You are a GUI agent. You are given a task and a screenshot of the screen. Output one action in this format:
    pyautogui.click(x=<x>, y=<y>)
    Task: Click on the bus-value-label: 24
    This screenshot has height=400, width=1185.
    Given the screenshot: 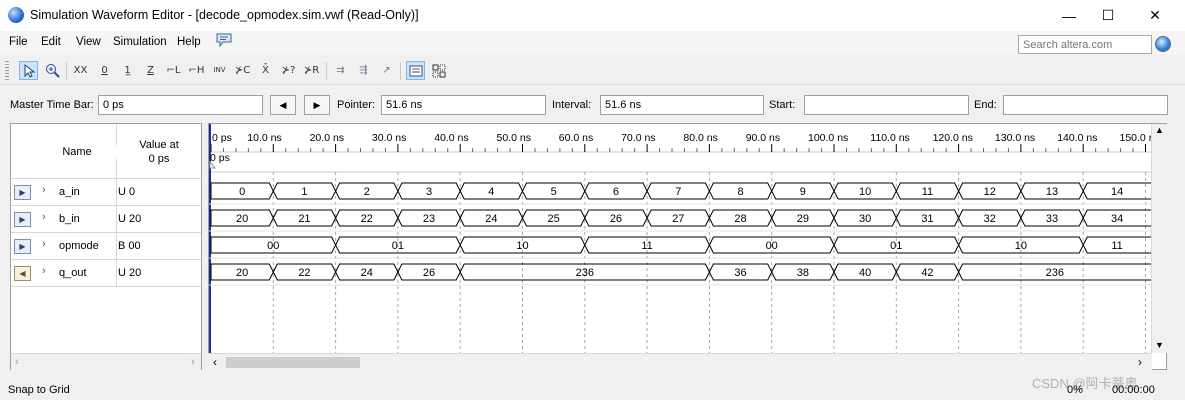 What is the action you would take?
    pyautogui.click(x=491, y=219)
    